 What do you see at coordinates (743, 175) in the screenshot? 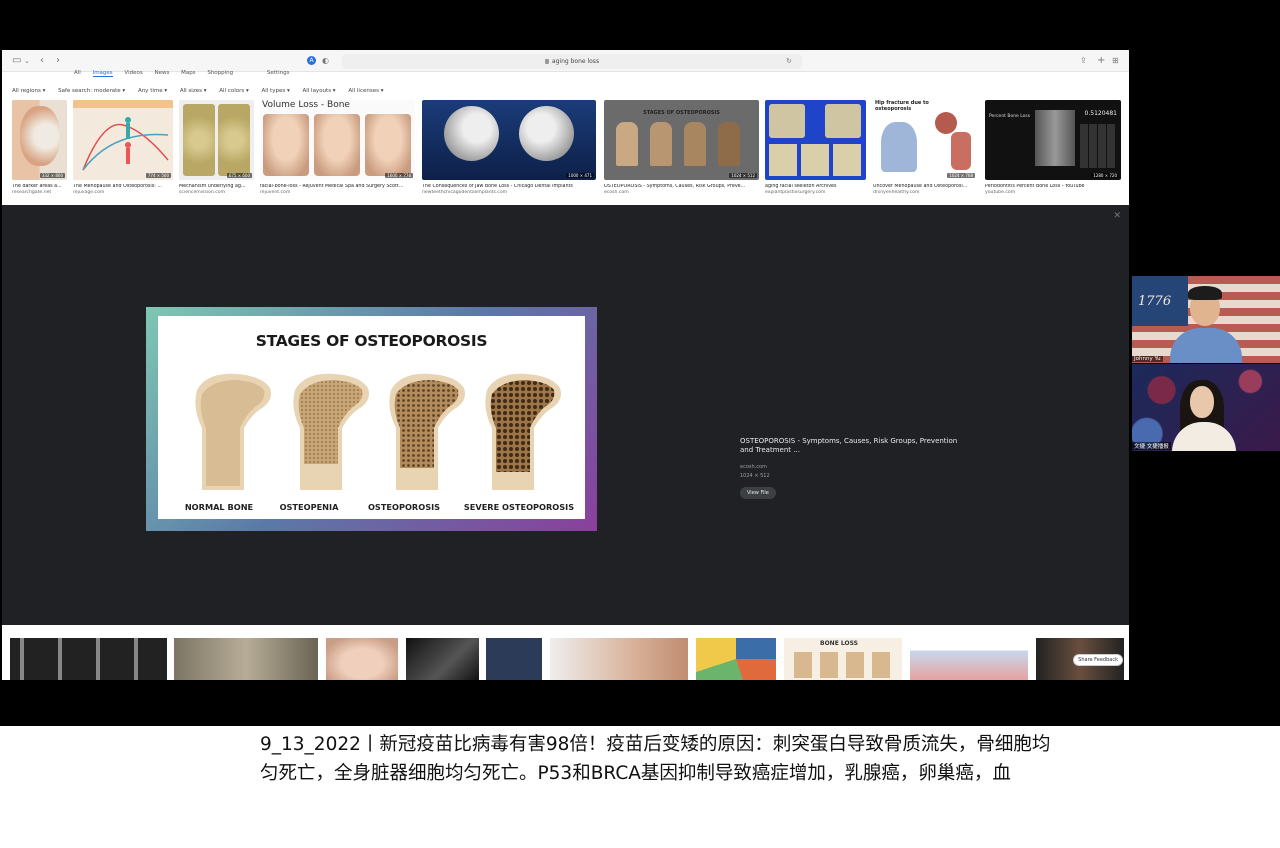
I see `result-dimensions: 1024 × 512` at bounding box center [743, 175].